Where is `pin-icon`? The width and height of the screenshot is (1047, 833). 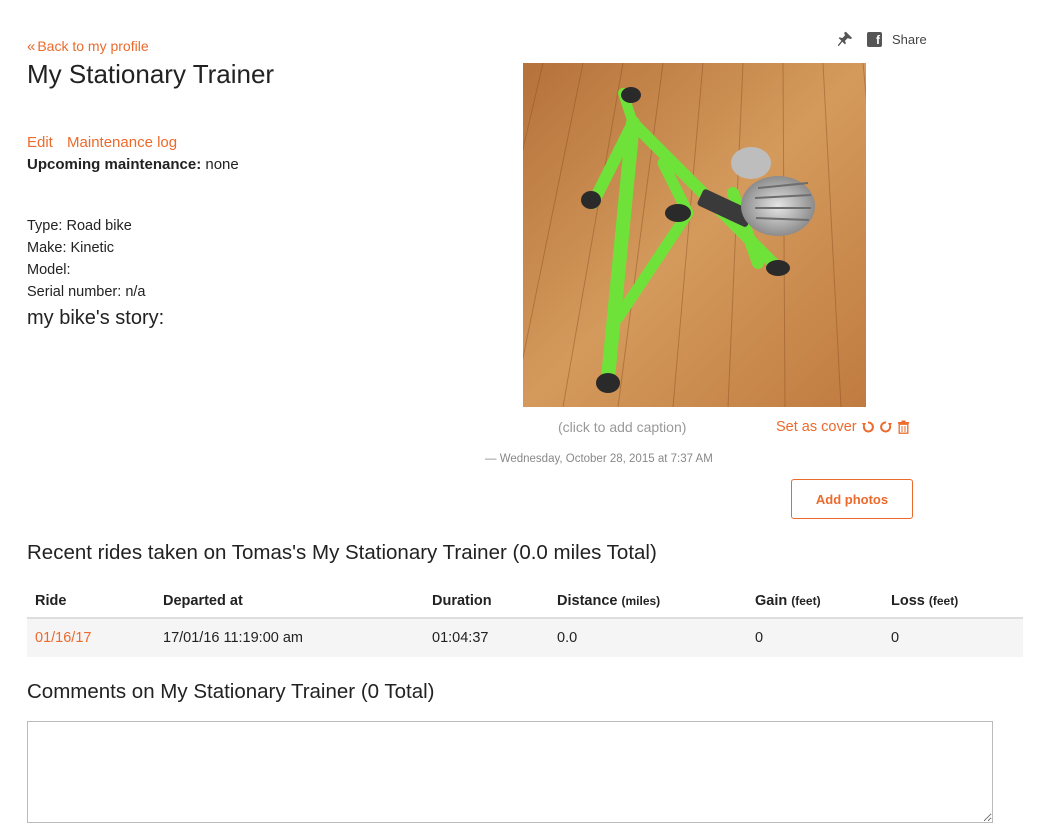
pin-icon is located at coordinates (845, 39).